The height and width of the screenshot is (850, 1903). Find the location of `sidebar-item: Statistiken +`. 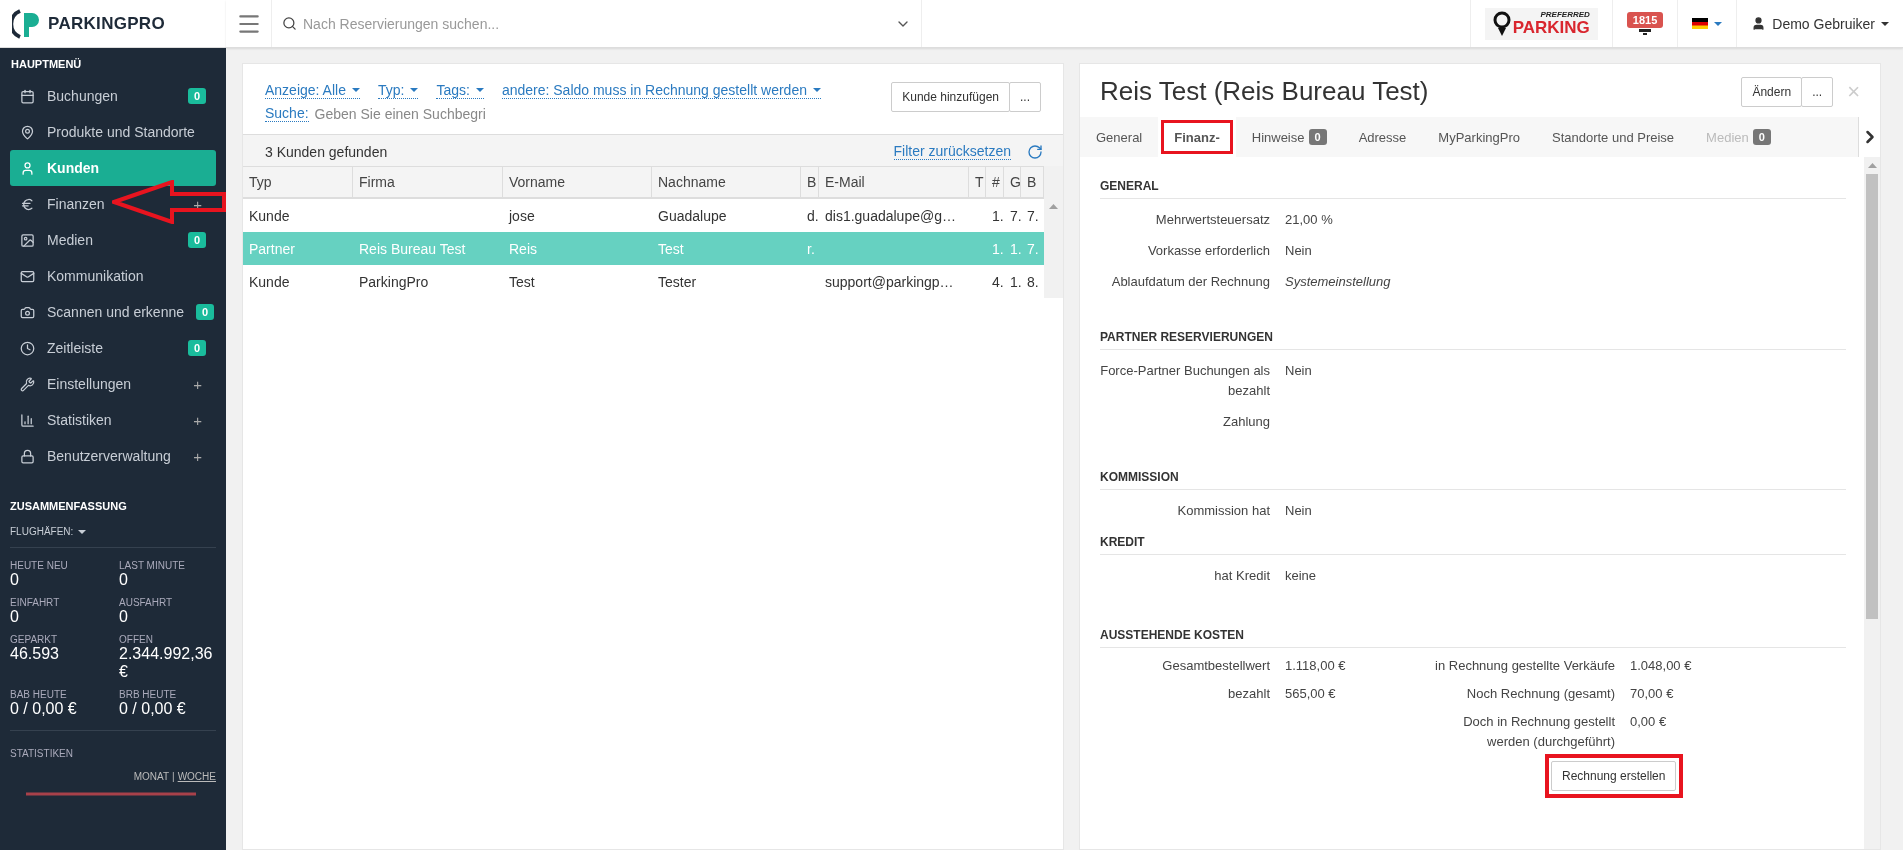

sidebar-item: Statistiken + is located at coordinates (113, 420).